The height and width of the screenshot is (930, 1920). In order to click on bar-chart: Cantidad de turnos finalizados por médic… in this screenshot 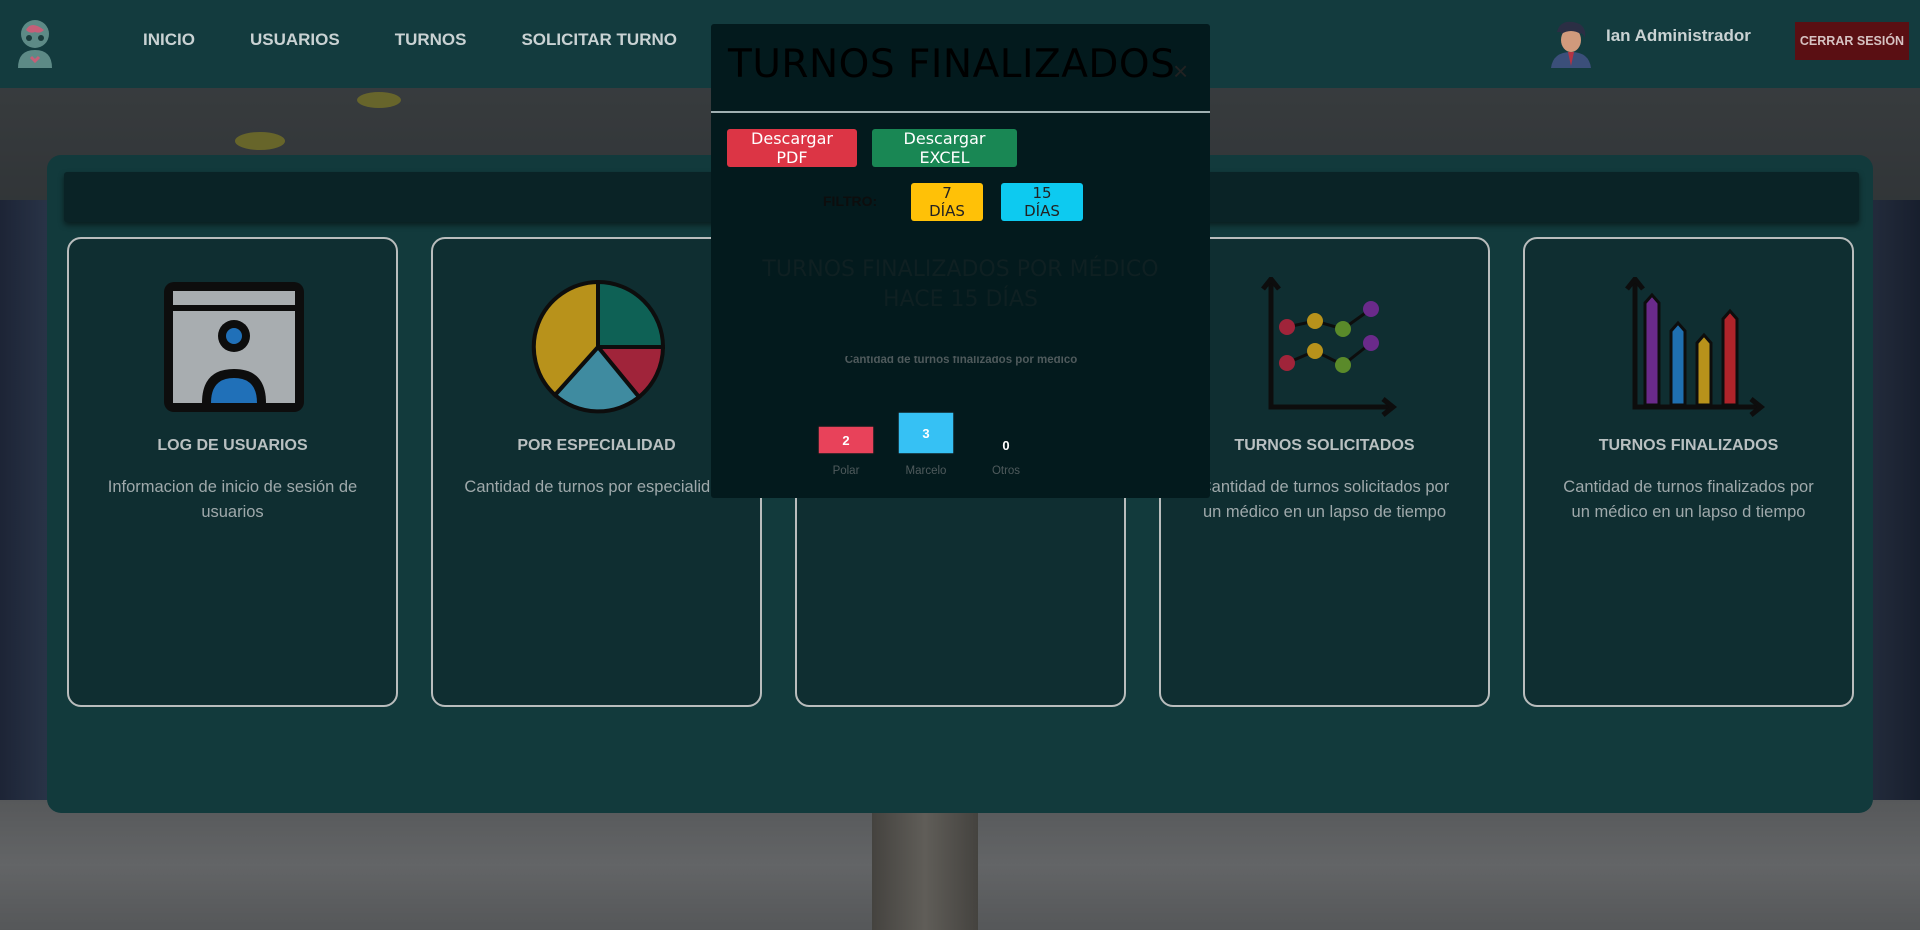, I will do `click(947, 416)`.